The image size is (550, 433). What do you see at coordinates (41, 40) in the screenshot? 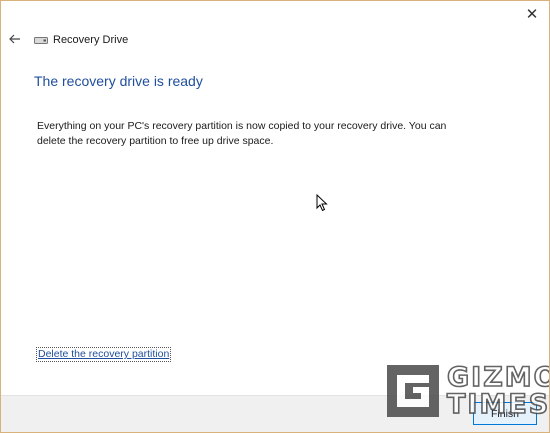
I see `drive-icon` at bounding box center [41, 40].